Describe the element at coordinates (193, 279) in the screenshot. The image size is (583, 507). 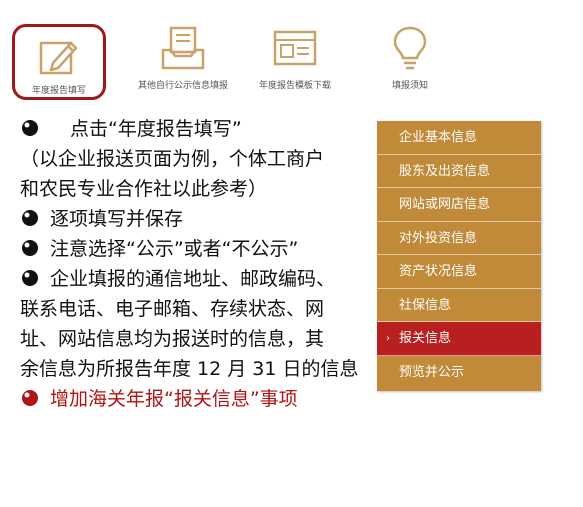
I see `step-text: 企业填报的通信地址、邮政编码、` at that location.